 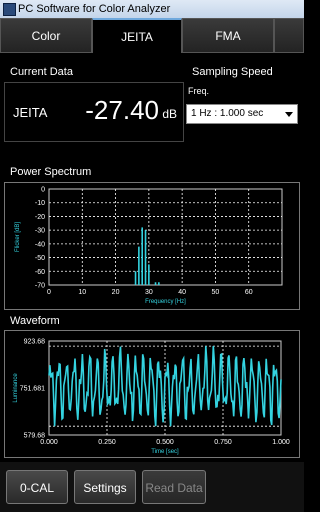 What do you see at coordinates (289, 114) in the screenshot?
I see `chevron-down-icon` at bounding box center [289, 114].